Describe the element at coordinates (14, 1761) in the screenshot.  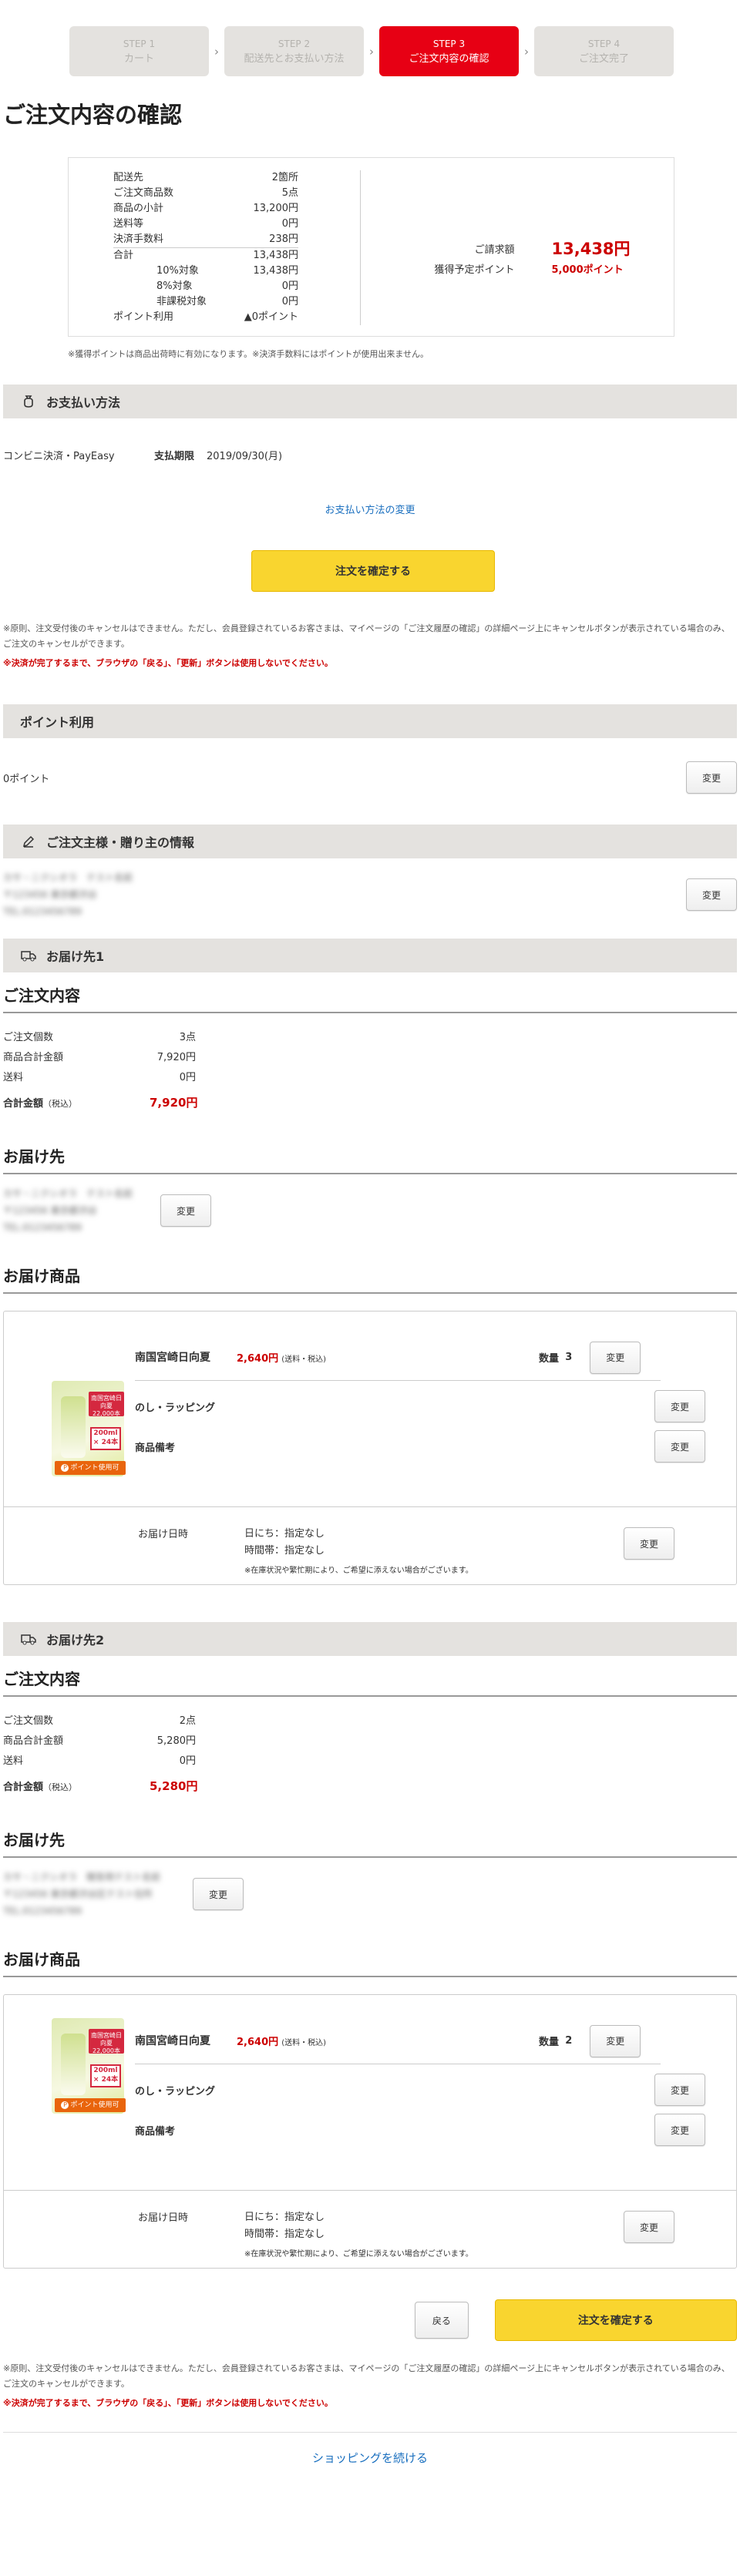
I see `contents-key: 送料` at that location.